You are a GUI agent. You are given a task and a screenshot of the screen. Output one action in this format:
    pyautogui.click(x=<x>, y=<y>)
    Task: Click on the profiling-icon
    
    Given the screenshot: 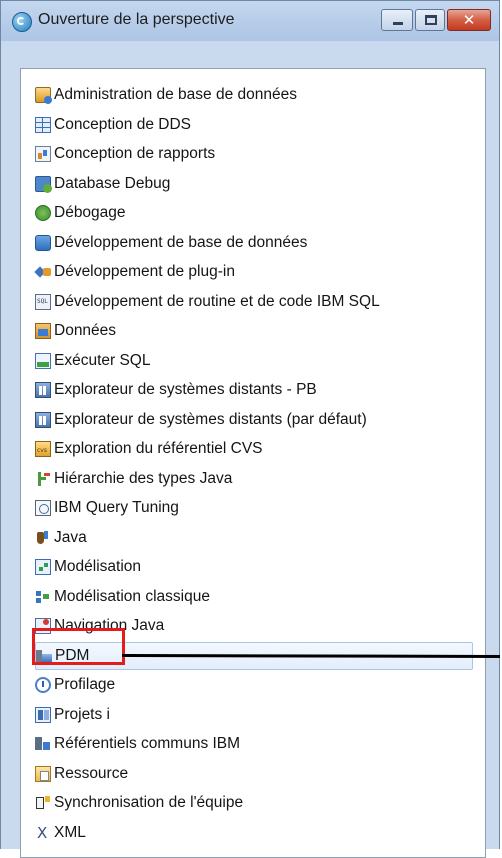 What is the action you would take?
    pyautogui.click(x=43, y=685)
    